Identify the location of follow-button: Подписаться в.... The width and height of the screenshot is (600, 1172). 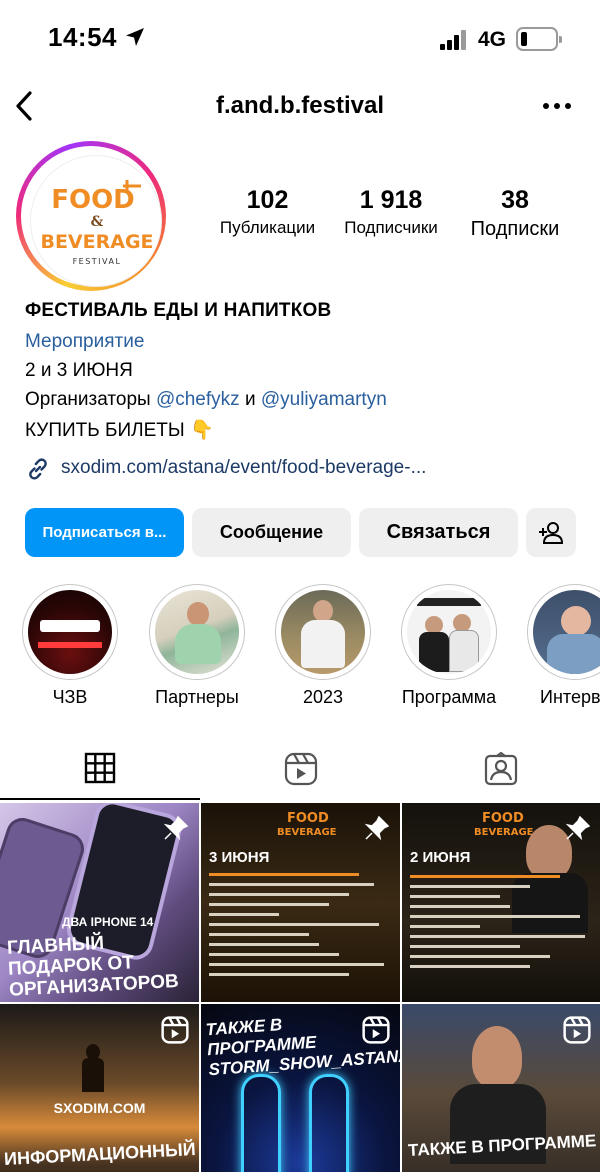
(104, 532).